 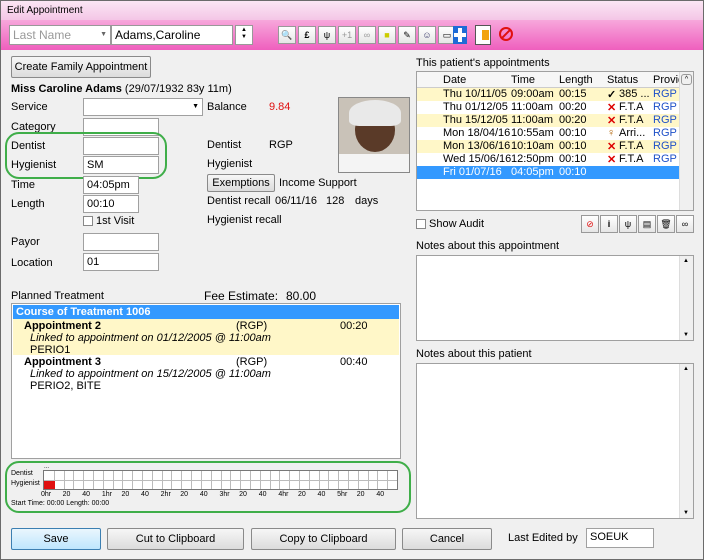 What do you see at coordinates (241, 296) in the screenshot?
I see `fee-estimate-label: Fee Estimate:` at bounding box center [241, 296].